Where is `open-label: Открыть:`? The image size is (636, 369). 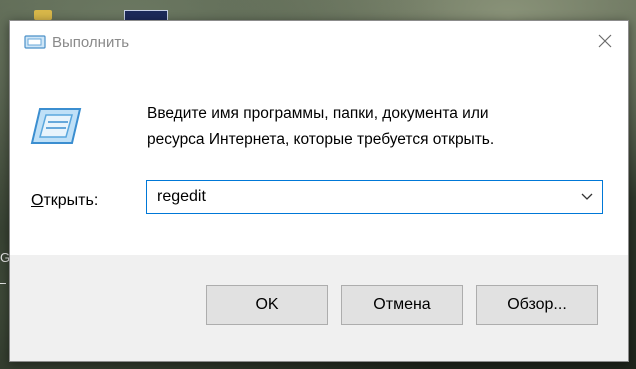 open-label: Открыть: is located at coordinates (64, 201).